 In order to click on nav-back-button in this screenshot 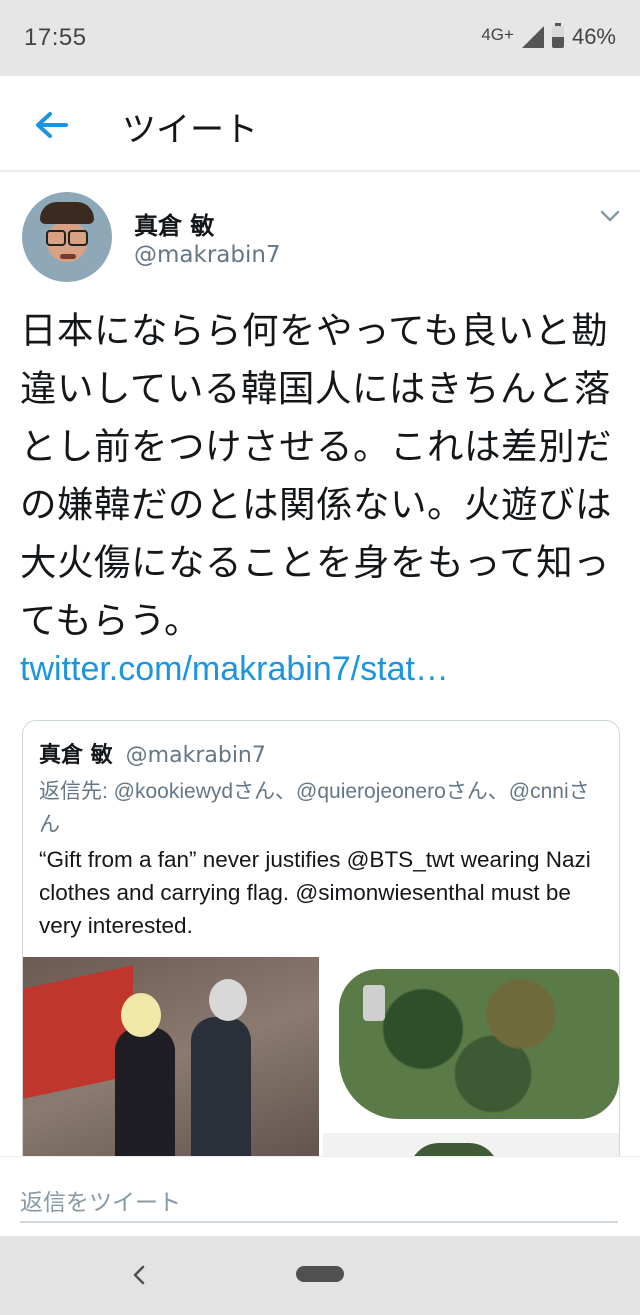, I will do `click(139, 1275)`.